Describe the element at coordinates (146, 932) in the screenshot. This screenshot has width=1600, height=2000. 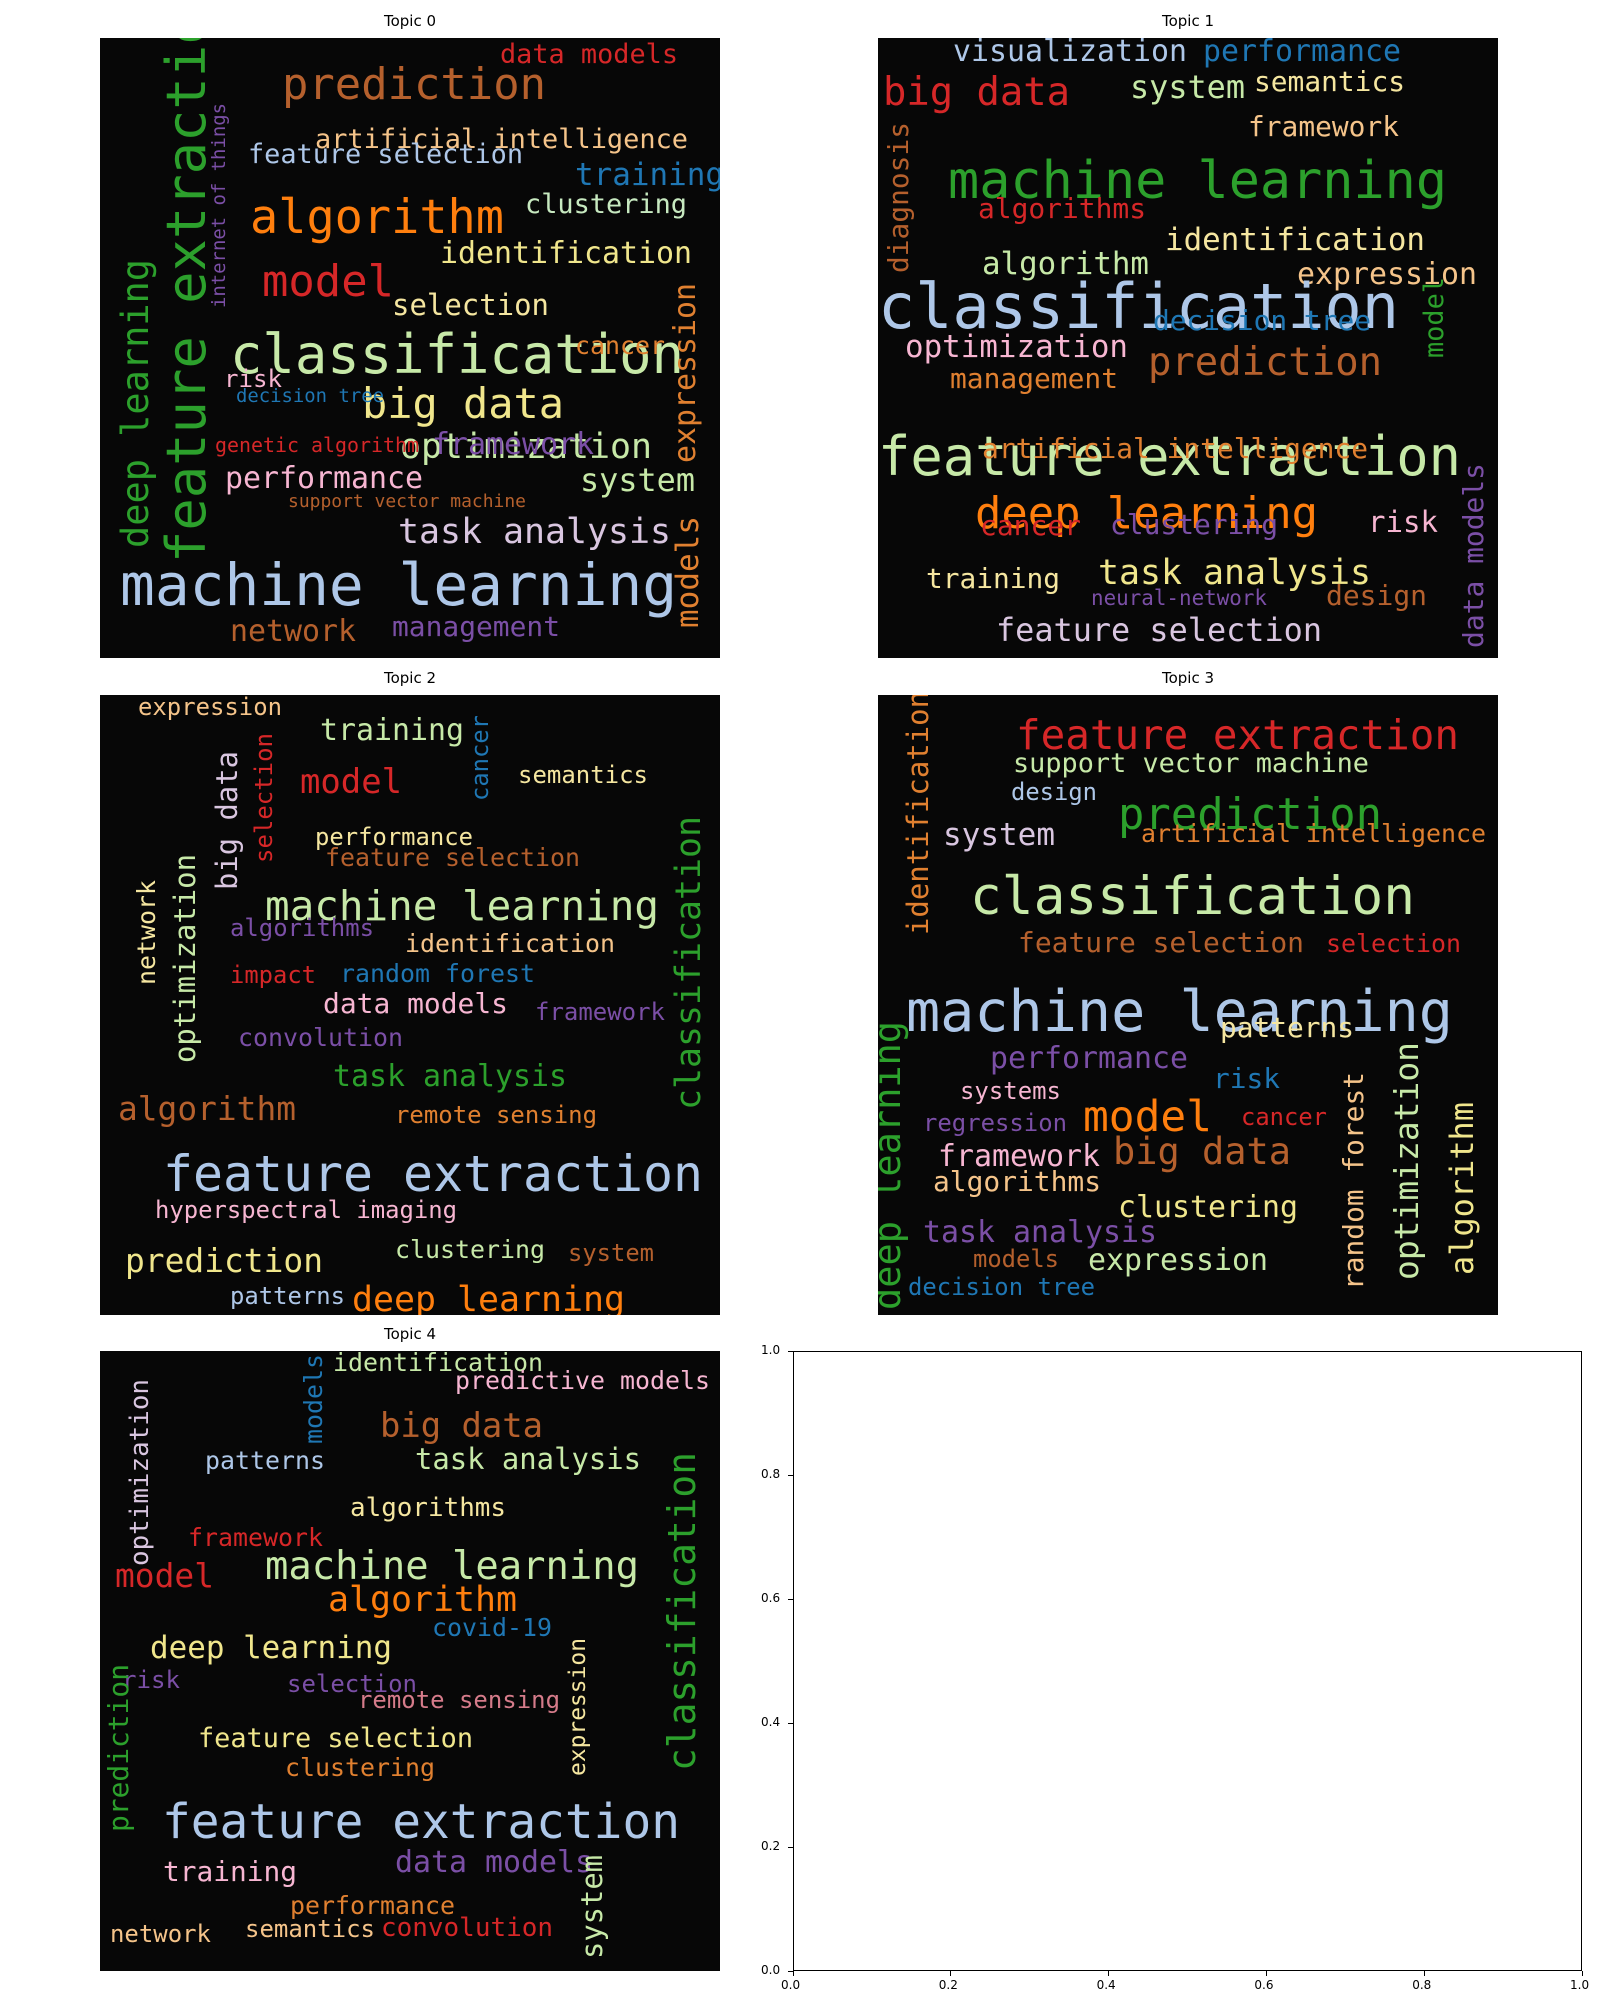
I see `word-network: network` at that location.